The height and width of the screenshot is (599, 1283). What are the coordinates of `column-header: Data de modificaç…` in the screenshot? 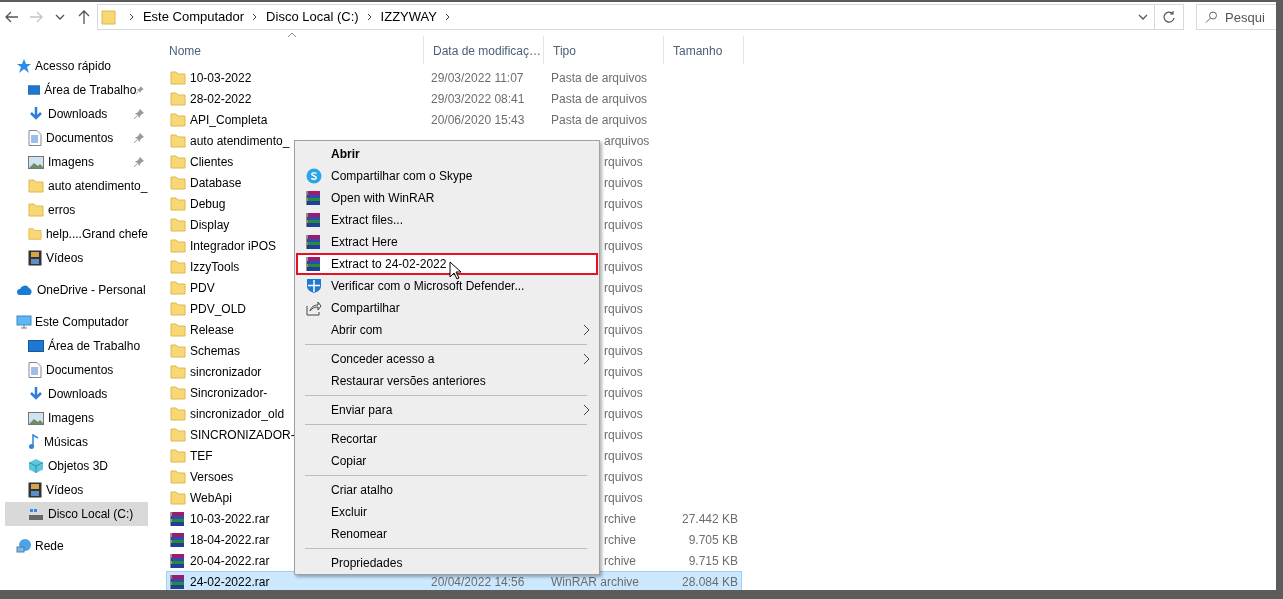 It's located at (484, 50).